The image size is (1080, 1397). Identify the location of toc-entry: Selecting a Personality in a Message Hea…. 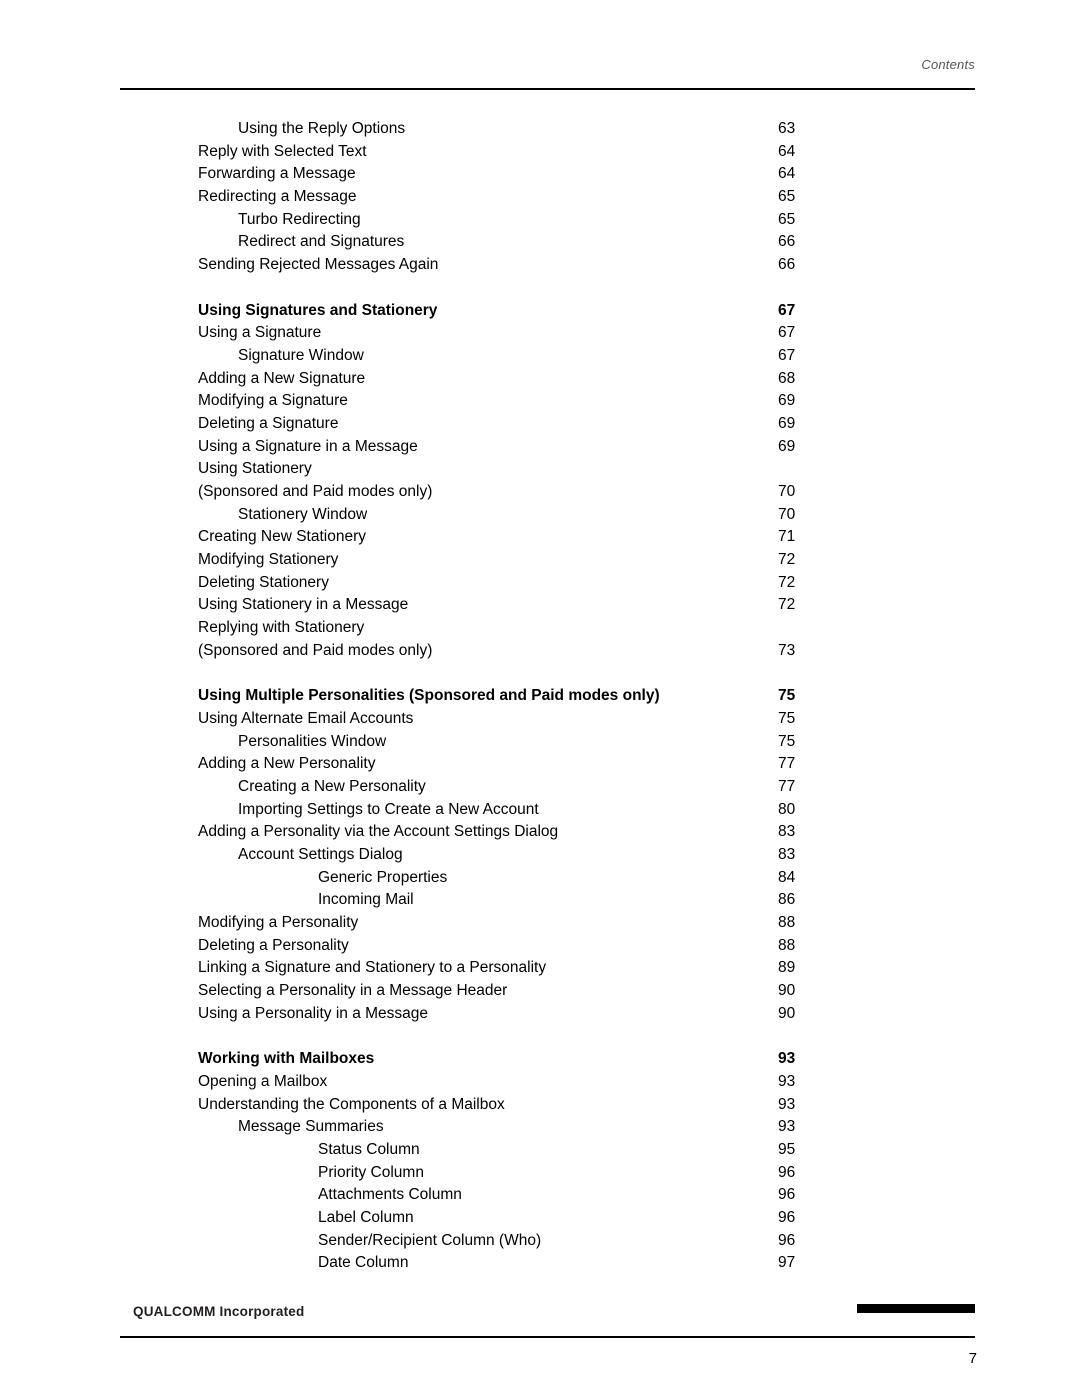
(550, 991).